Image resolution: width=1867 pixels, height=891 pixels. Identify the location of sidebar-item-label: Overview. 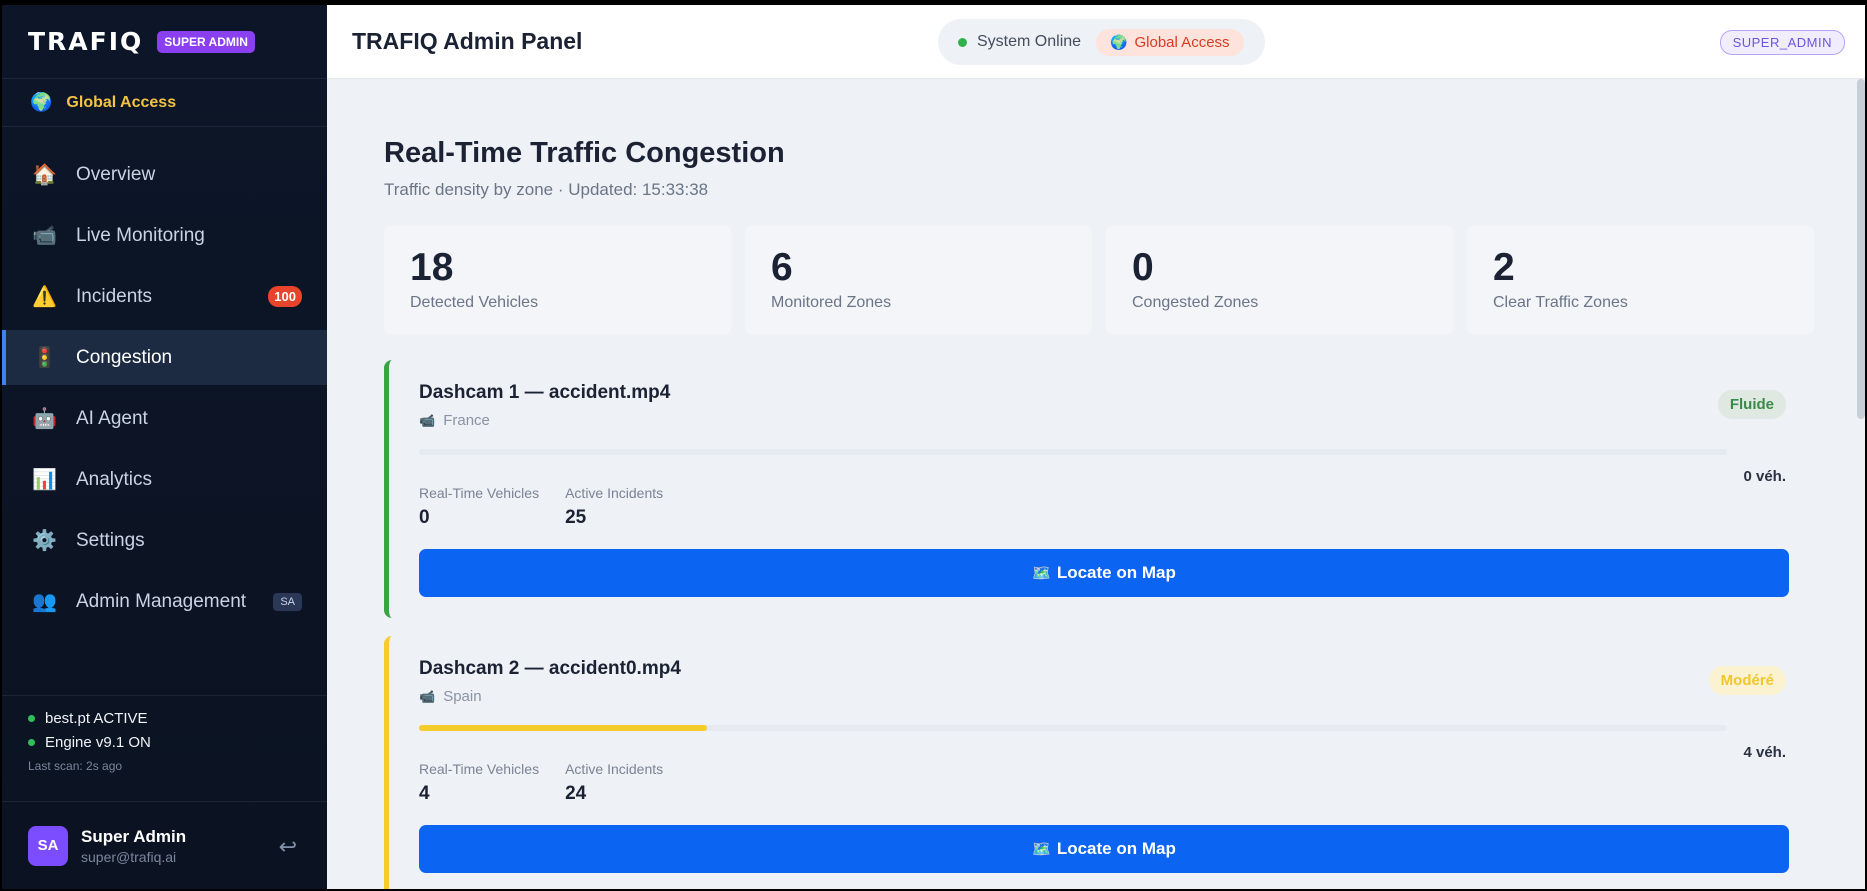
(116, 174).